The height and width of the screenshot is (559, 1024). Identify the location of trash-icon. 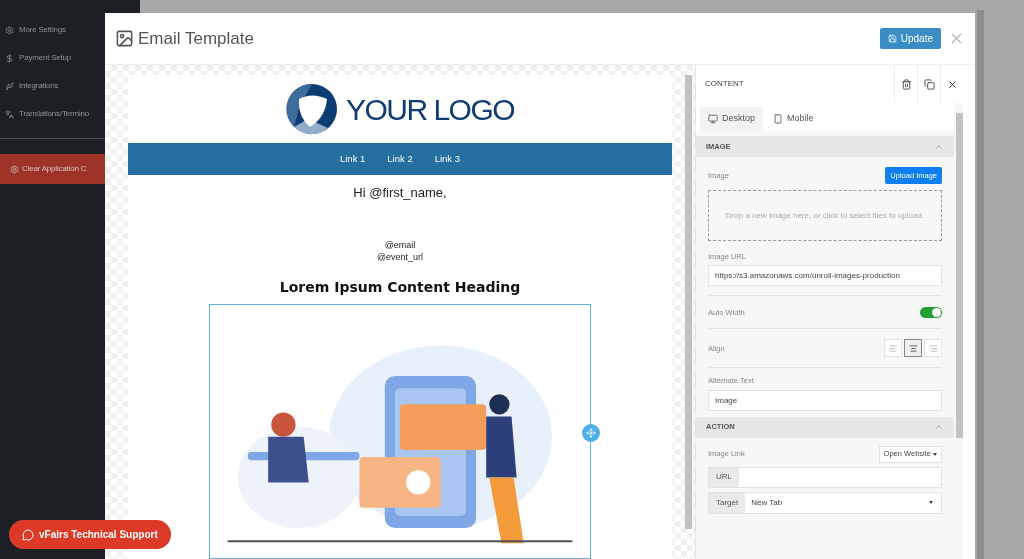
(906, 84).